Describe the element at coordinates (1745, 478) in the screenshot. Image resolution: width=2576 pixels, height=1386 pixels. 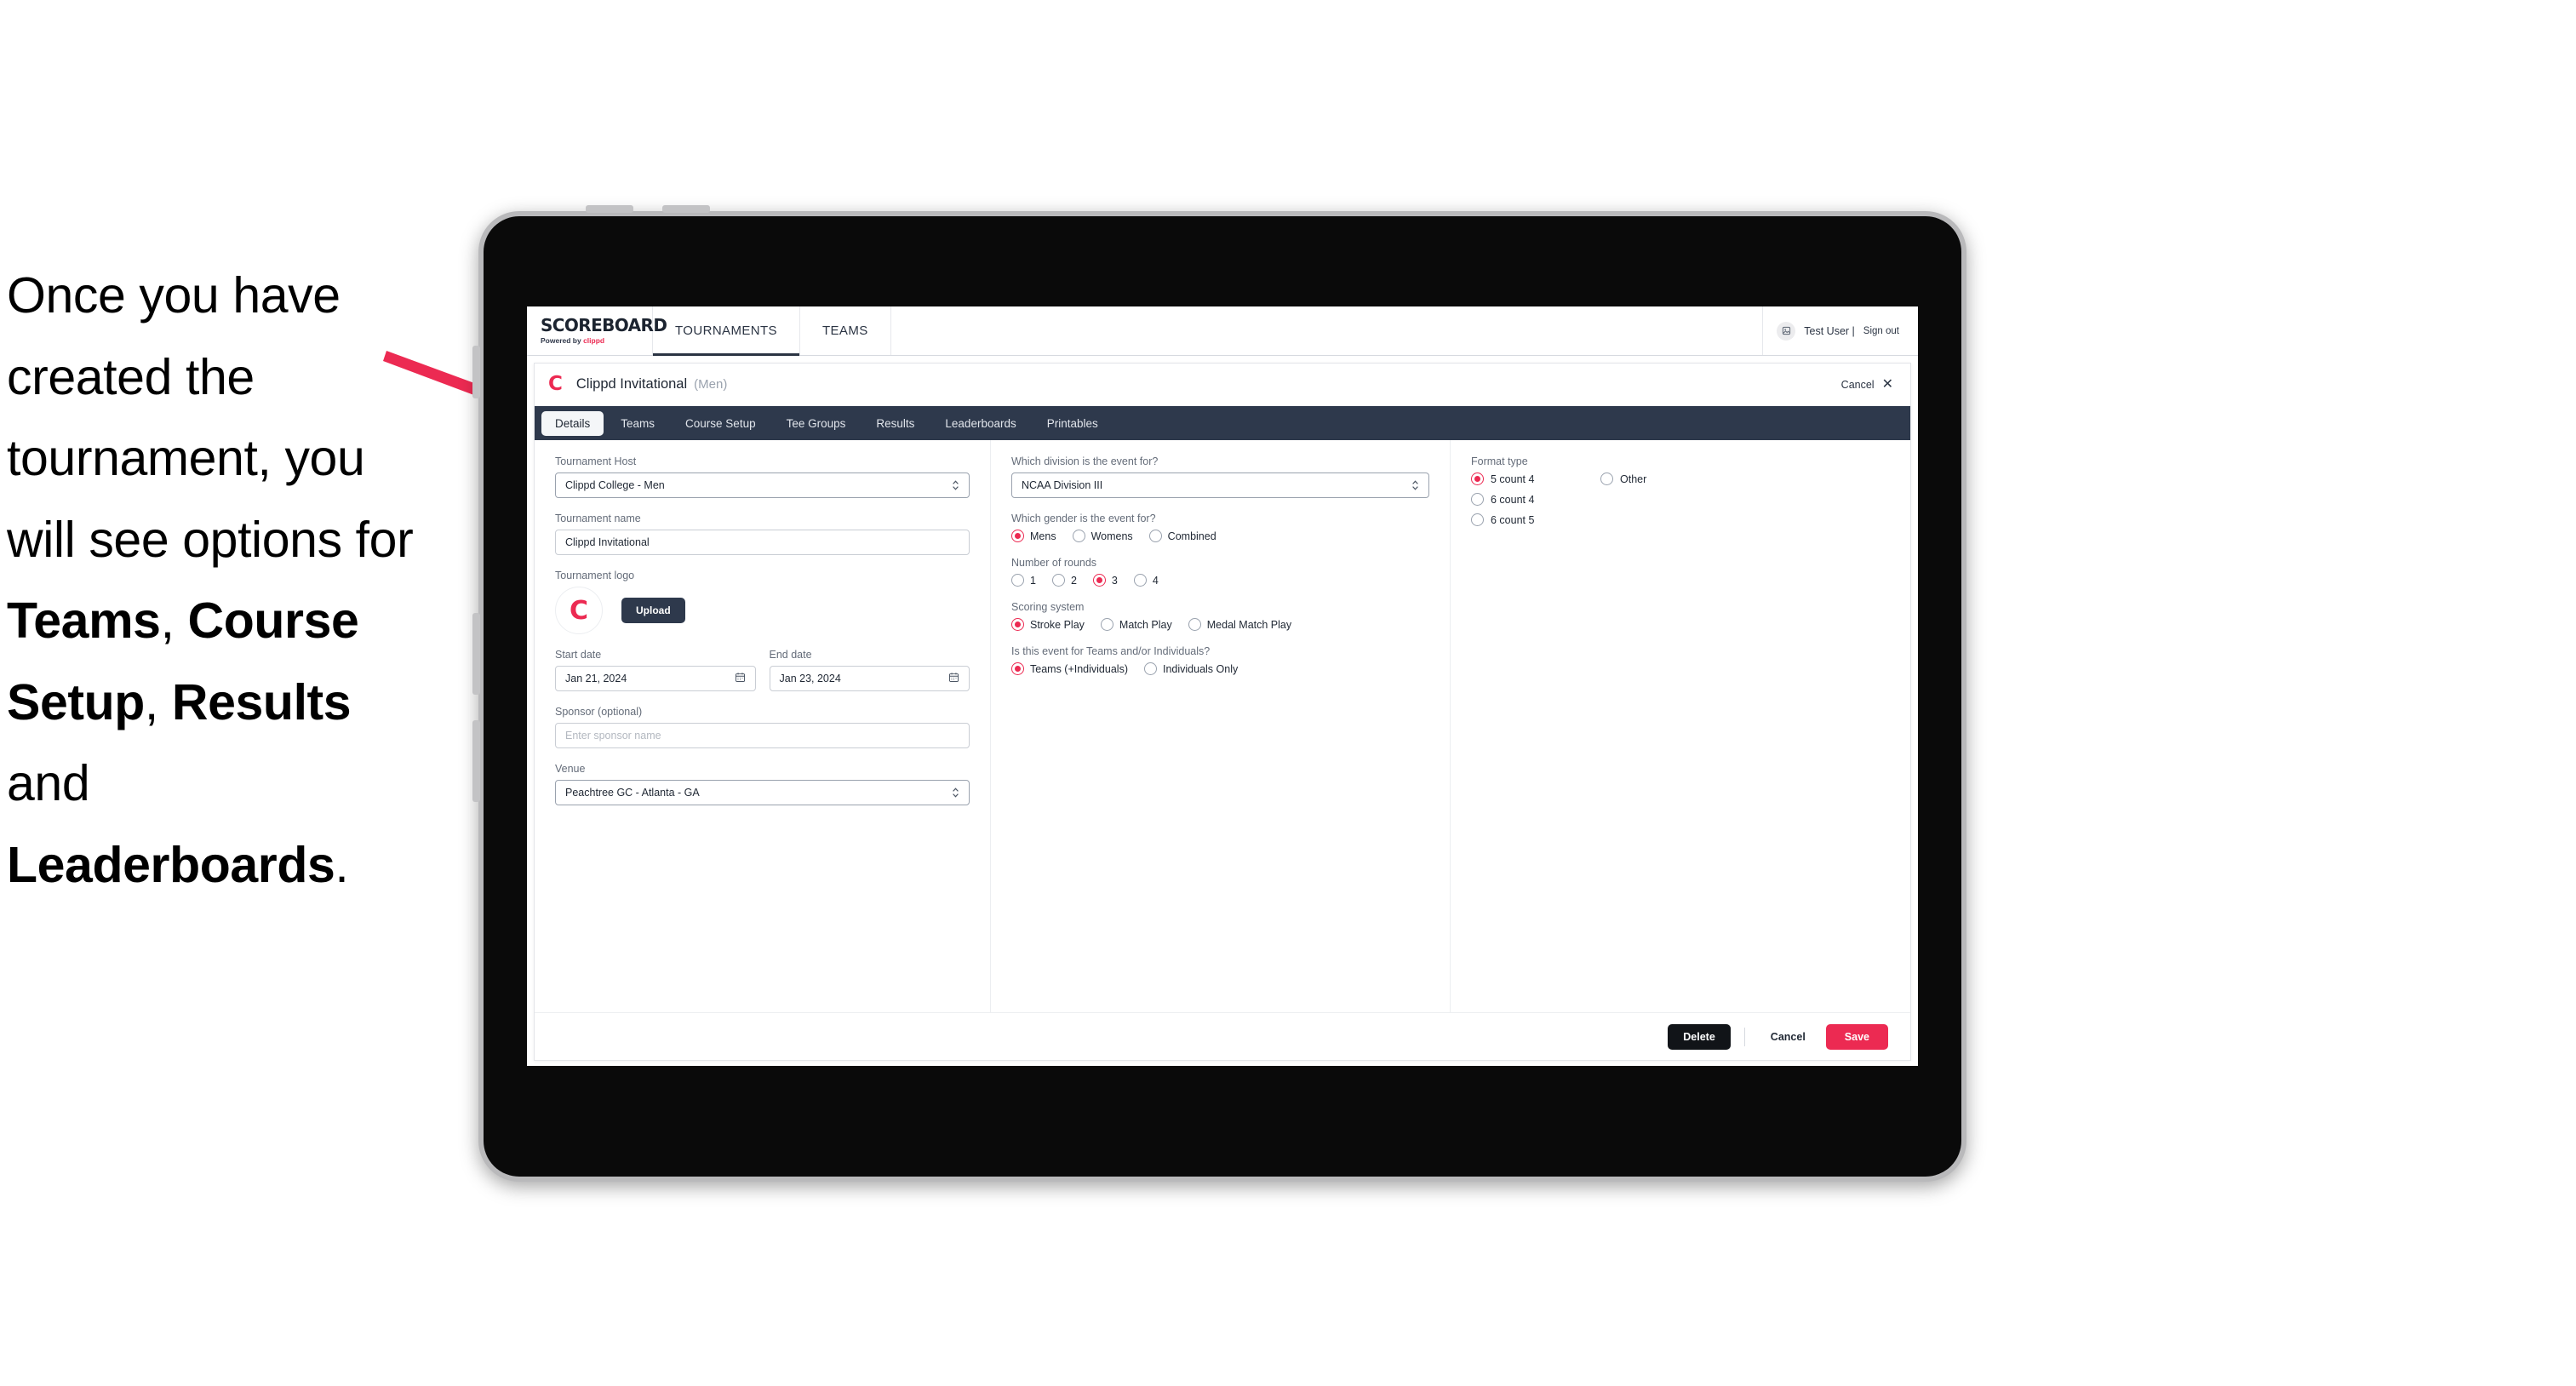
I see `format-option-other: Other` at that location.